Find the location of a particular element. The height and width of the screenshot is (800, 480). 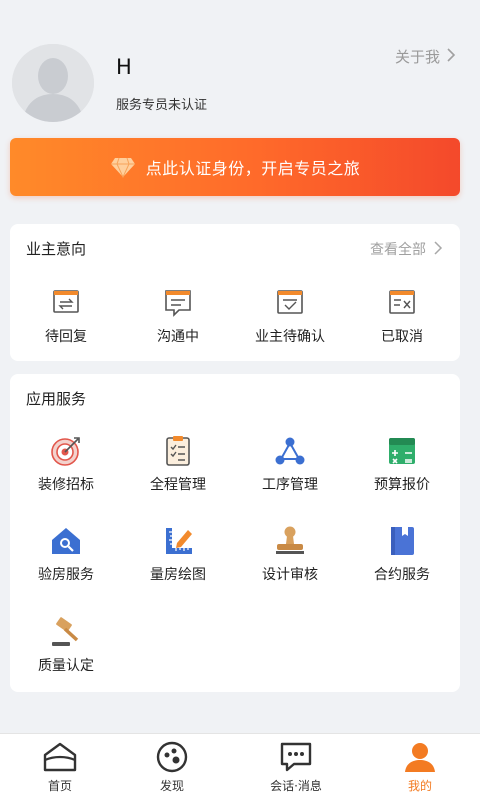

tab-label: 会话·消息 is located at coordinates (296, 786).